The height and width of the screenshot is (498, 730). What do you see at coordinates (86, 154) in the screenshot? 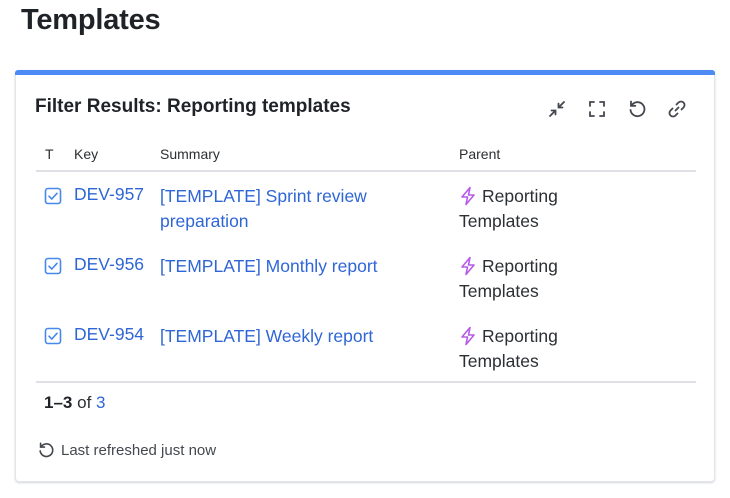
I see `header-key: Key` at bounding box center [86, 154].